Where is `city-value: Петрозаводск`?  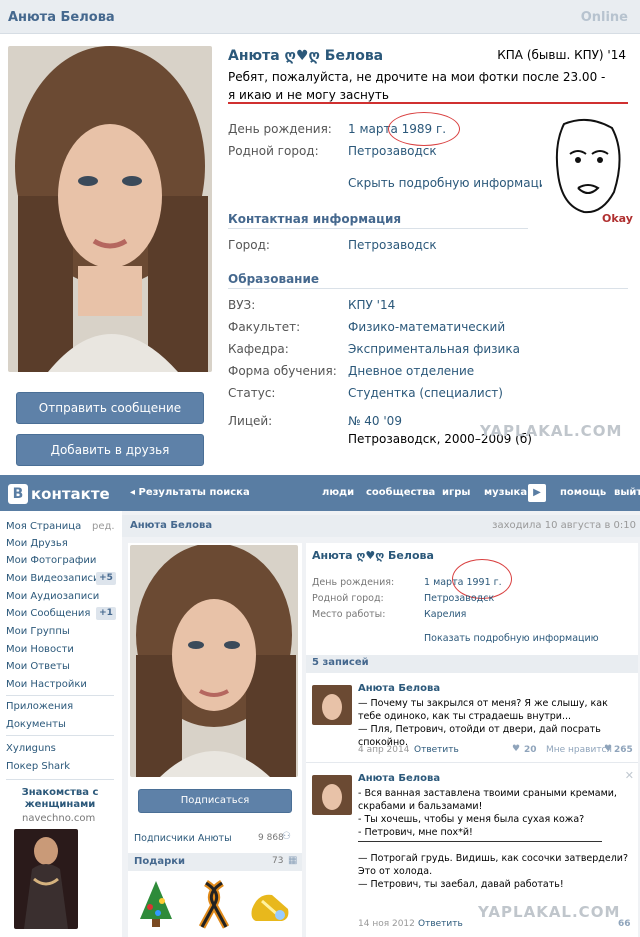 city-value: Петрозаводск is located at coordinates (392, 245).